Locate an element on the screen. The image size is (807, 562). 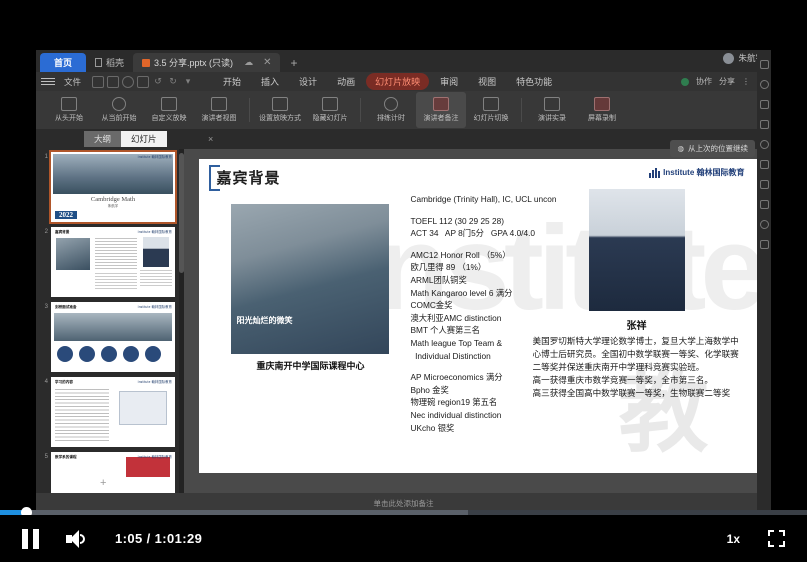
presenter-view-icon is located at coordinates (219, 104).